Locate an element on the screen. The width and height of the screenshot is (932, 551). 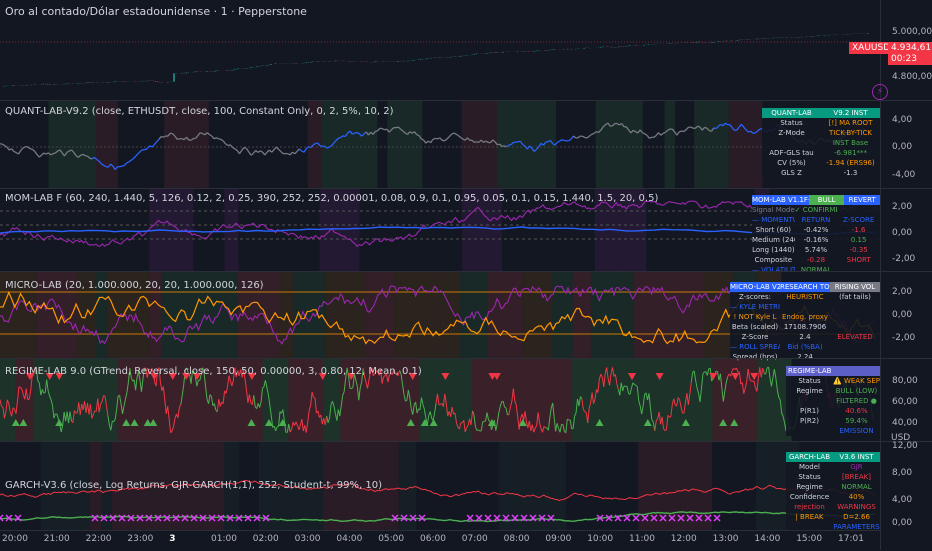
cell: | BREAK is located at coordinates (809, 517).